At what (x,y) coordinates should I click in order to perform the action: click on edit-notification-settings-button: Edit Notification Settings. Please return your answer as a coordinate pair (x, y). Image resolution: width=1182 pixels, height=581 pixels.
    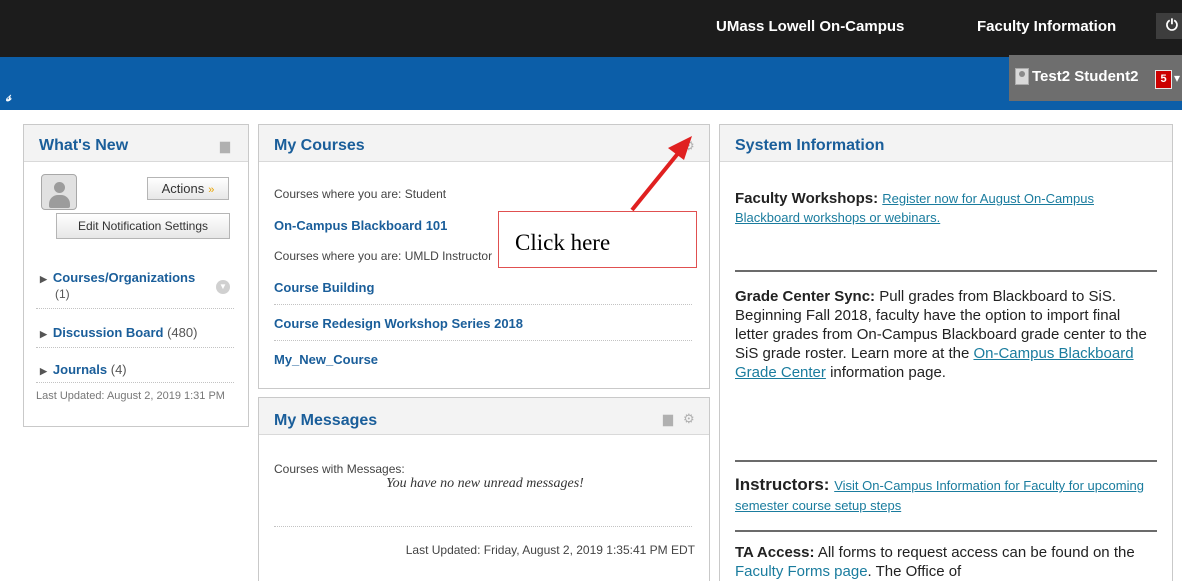
    Looking at the image, I should click on (143, 226).